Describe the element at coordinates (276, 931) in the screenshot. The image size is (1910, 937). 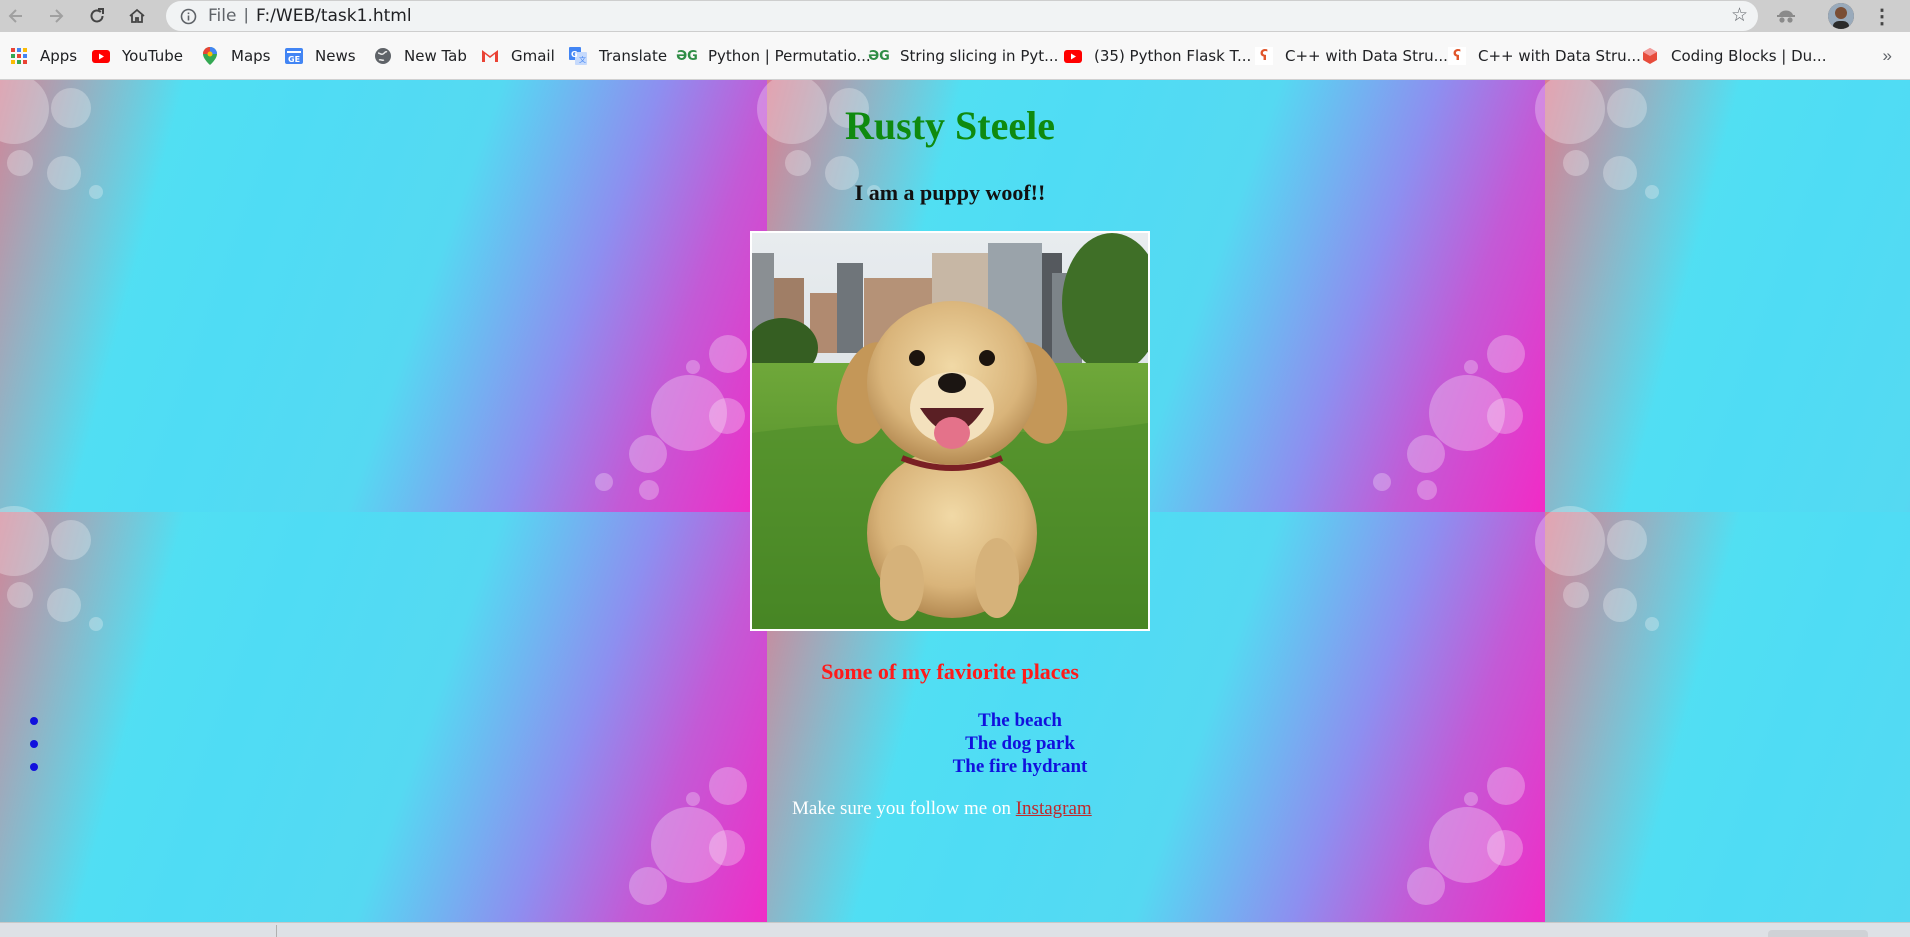
I see `status-divider` at that location.